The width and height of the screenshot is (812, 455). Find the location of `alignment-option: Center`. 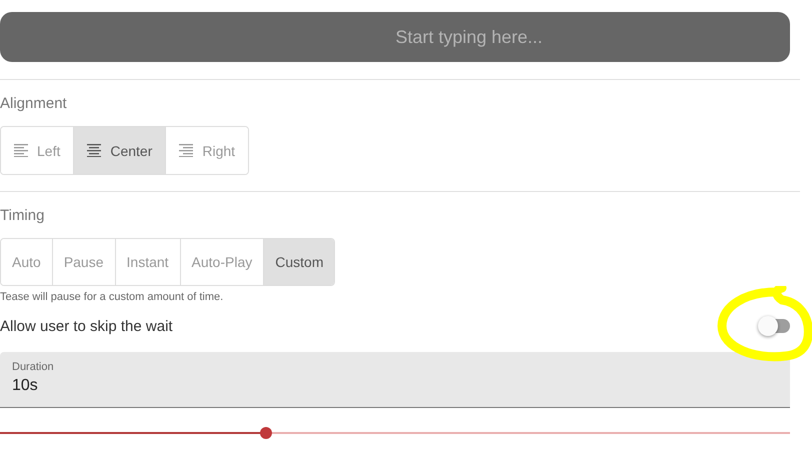

alignment-option: Center is located at coordinates (119, 150).